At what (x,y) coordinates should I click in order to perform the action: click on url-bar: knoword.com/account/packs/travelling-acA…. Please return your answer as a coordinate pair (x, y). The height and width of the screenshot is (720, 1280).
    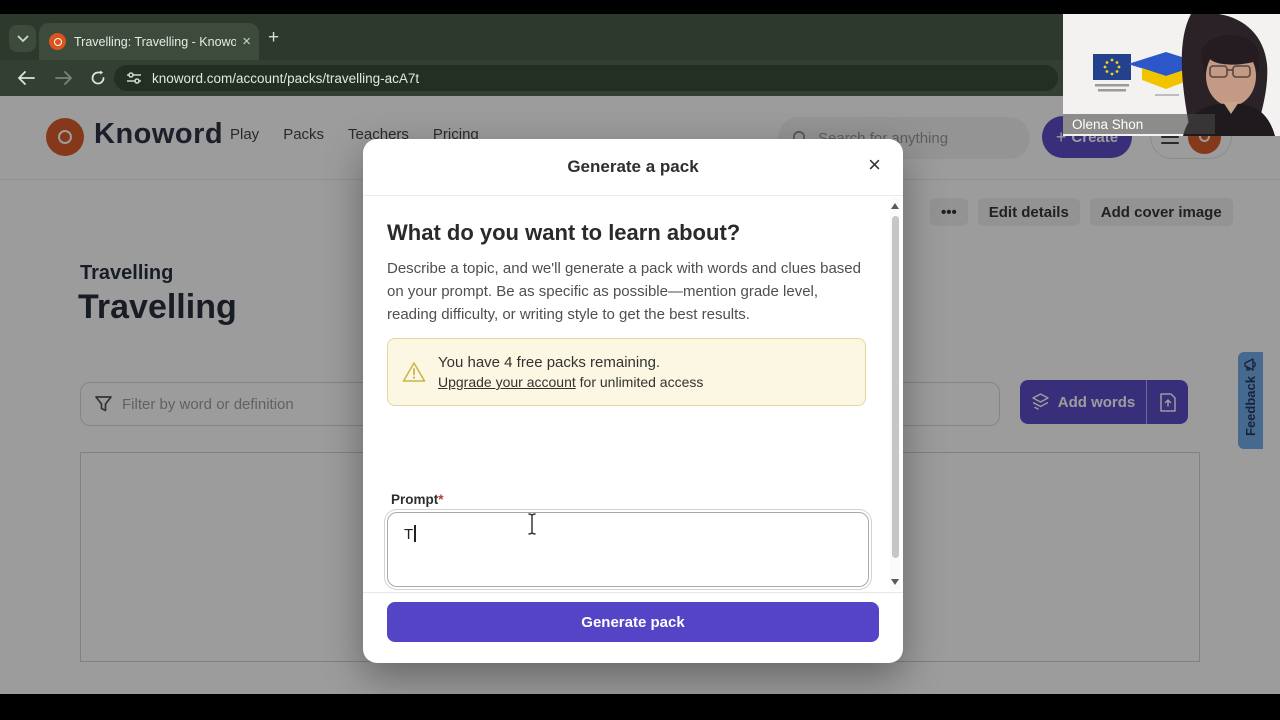
    Looking at the image, I should click on (586, 78).